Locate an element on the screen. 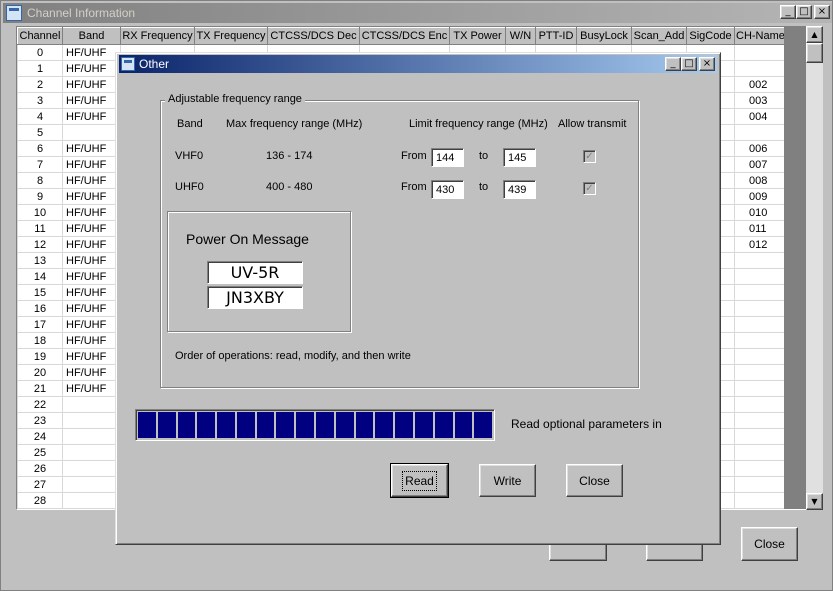 The width and height of the screenshot is (833, 591). ch-name-cell: 006 is located at coordinates (760, 148).